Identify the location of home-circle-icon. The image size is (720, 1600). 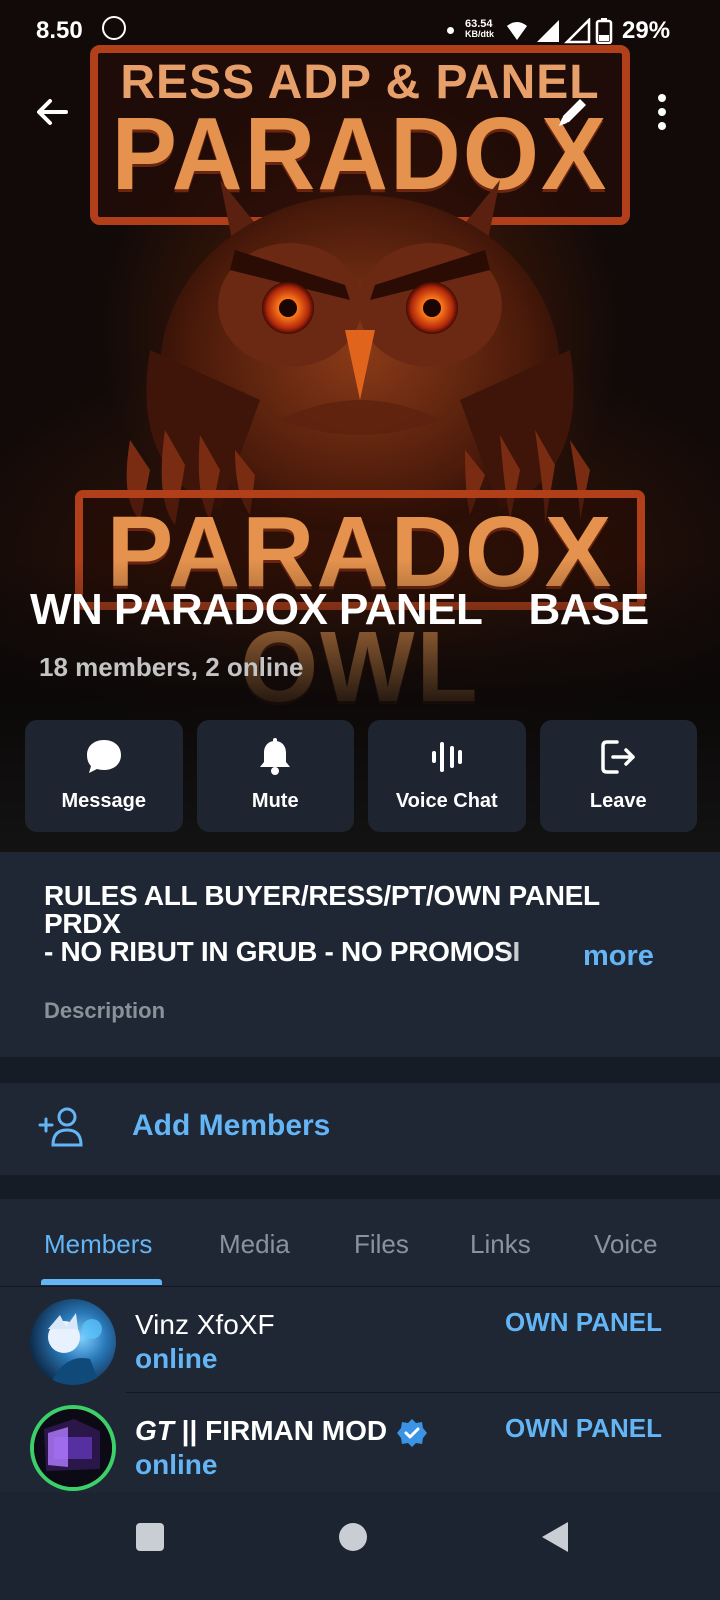
(353, 1537).